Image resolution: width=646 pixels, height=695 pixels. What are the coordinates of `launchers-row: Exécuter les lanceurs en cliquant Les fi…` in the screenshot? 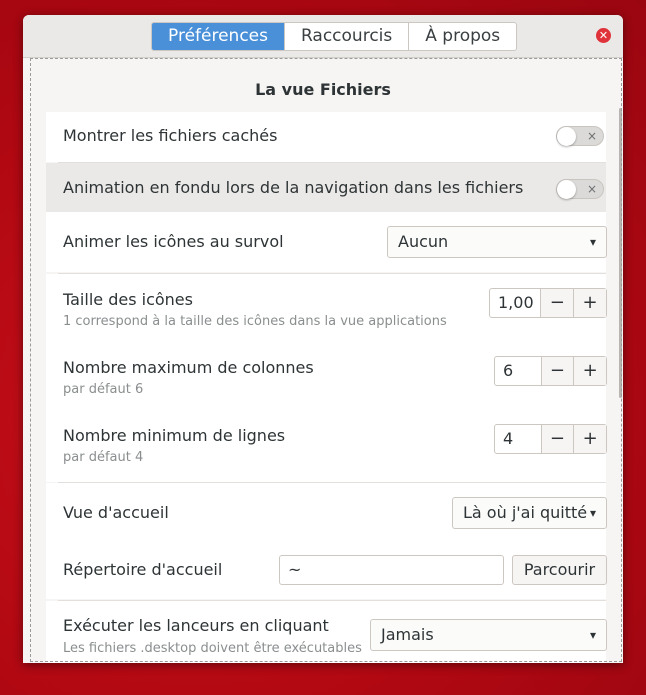 It's located at (326, 632).